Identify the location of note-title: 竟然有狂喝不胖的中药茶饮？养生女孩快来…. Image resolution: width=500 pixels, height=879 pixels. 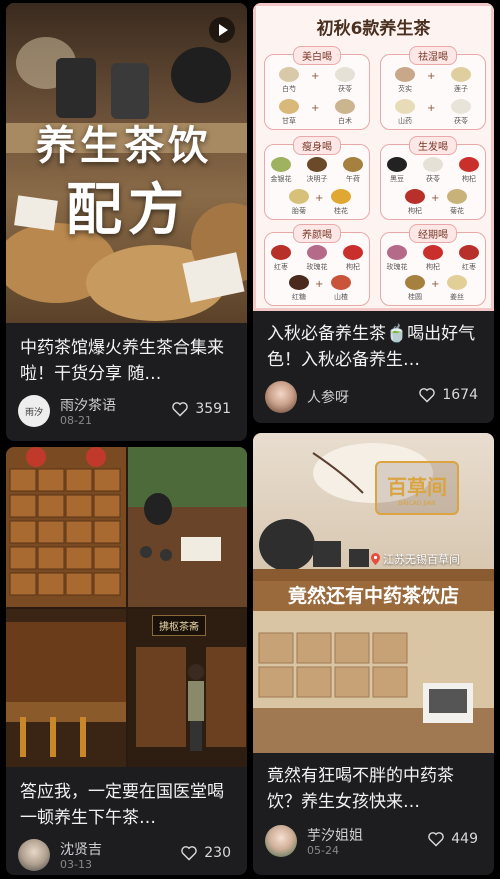
(374, 789).